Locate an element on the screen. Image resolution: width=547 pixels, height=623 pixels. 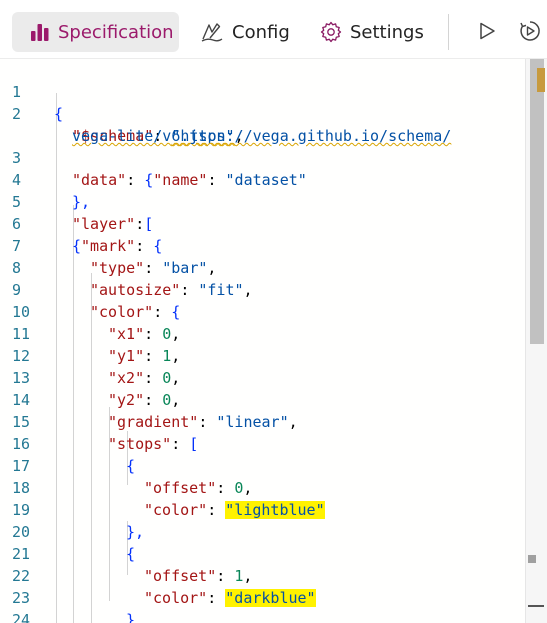
code-line: 5 "layer":[ is located at coordinates (262, 201).